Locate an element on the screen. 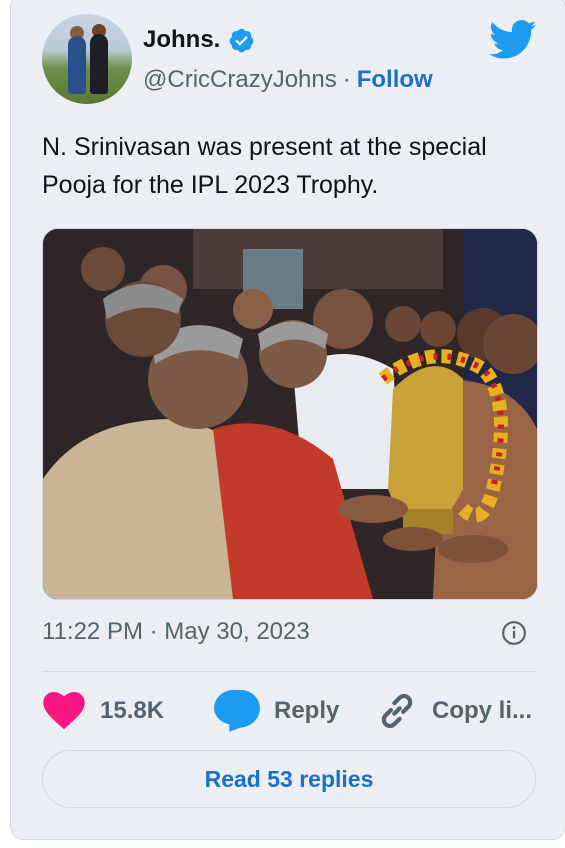 The height and width of the screenshot is (848, 565). display-name: Johns. is located at coordinates (181, 40).